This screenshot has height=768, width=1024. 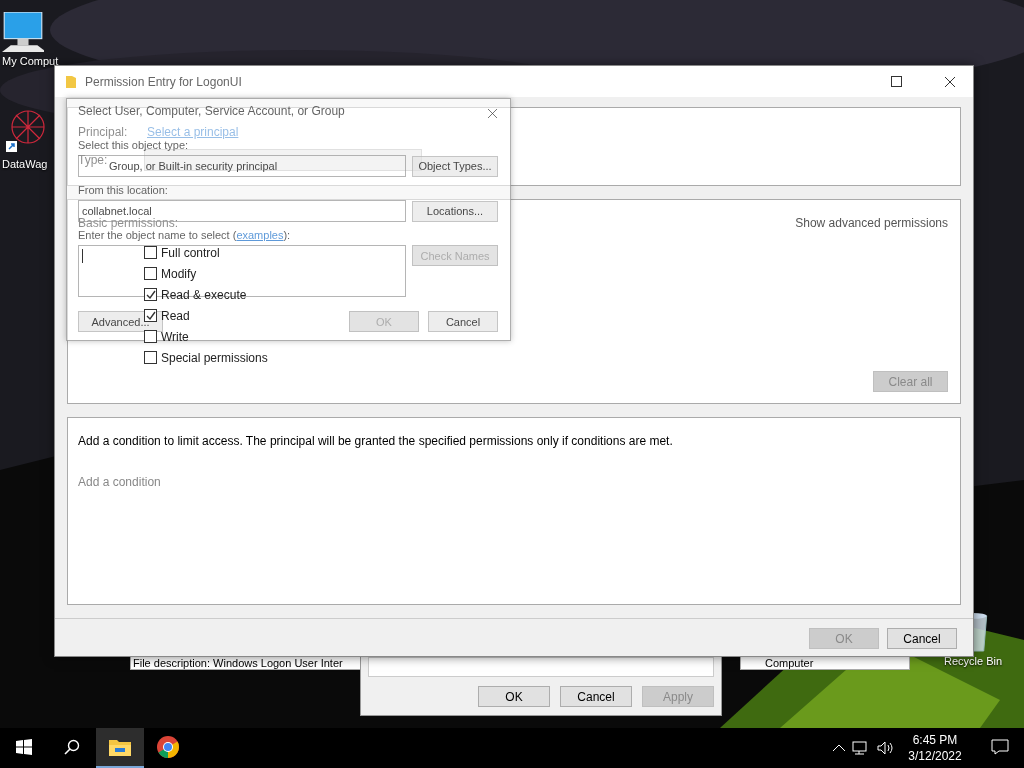 I want to click on maximize-icon, so click(x=896, y=81).